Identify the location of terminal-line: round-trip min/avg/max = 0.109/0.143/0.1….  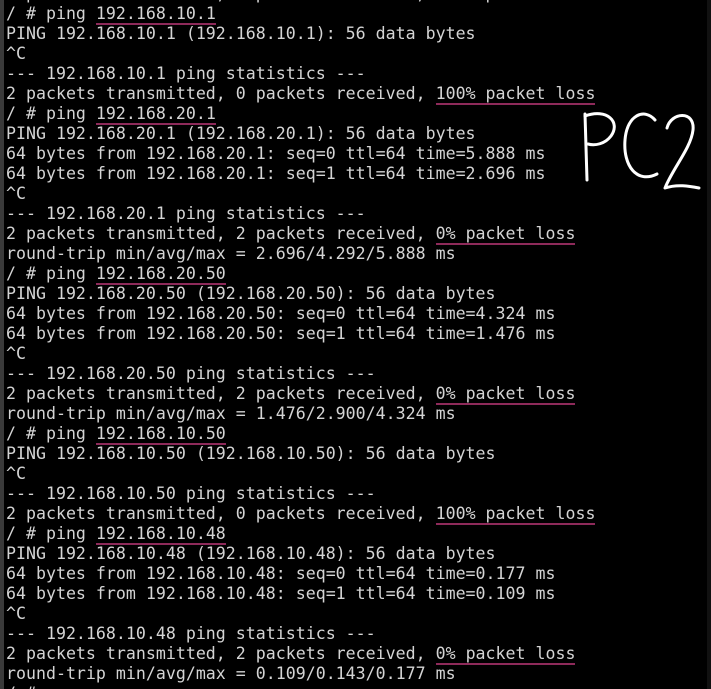
(300, 674).